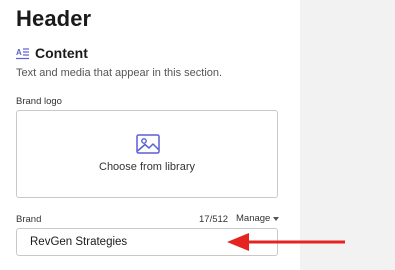 The height and width of the screenshot is (270, 395). I want to click on text-format-icon: A, so click(22, 53).